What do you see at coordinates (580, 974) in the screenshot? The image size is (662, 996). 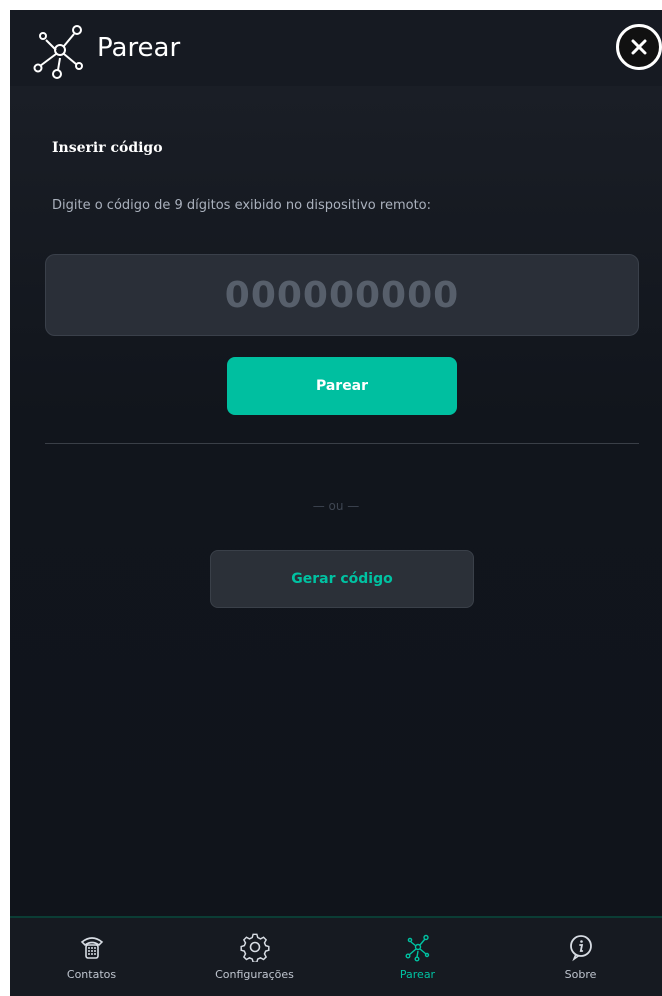 I see `nav-label: Sobre` at bounding box center [580, 974].